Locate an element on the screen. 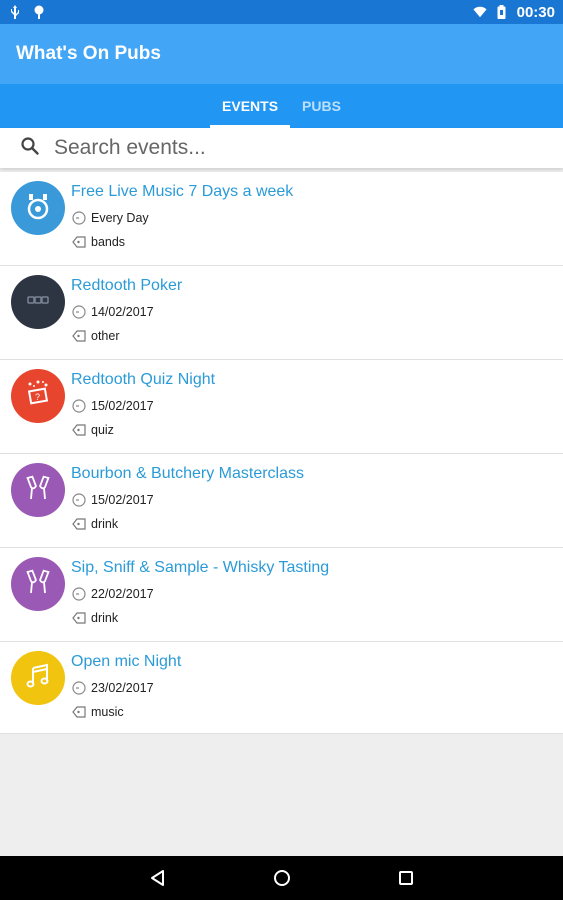  status-bar: 00:30 is located at coordinates (281, 12).